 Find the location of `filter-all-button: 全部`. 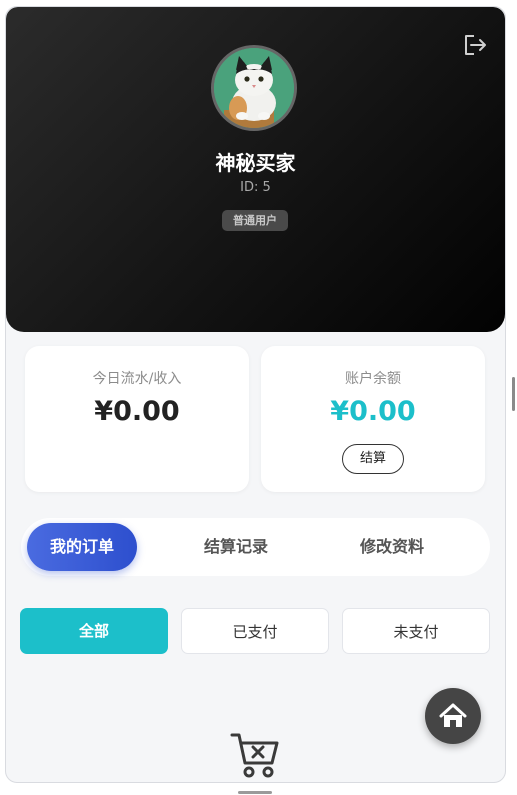

filter-all-button: 全部 is located at coordinates (94, 631).